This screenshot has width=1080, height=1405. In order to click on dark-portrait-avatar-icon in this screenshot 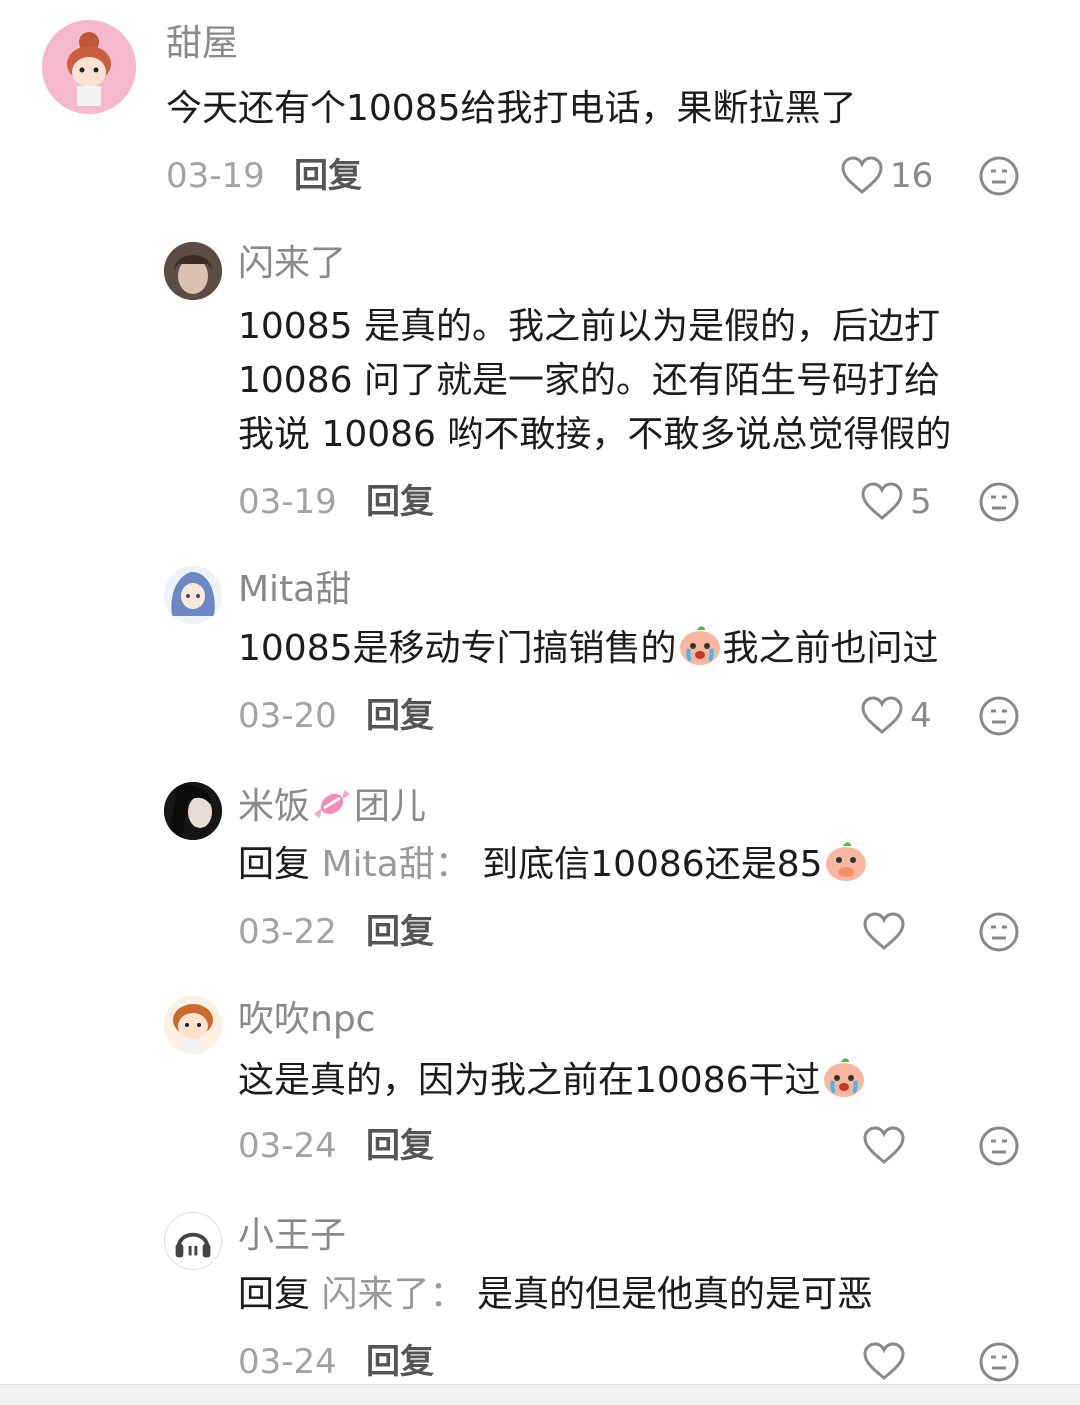, I will do `click(193, 811)`.